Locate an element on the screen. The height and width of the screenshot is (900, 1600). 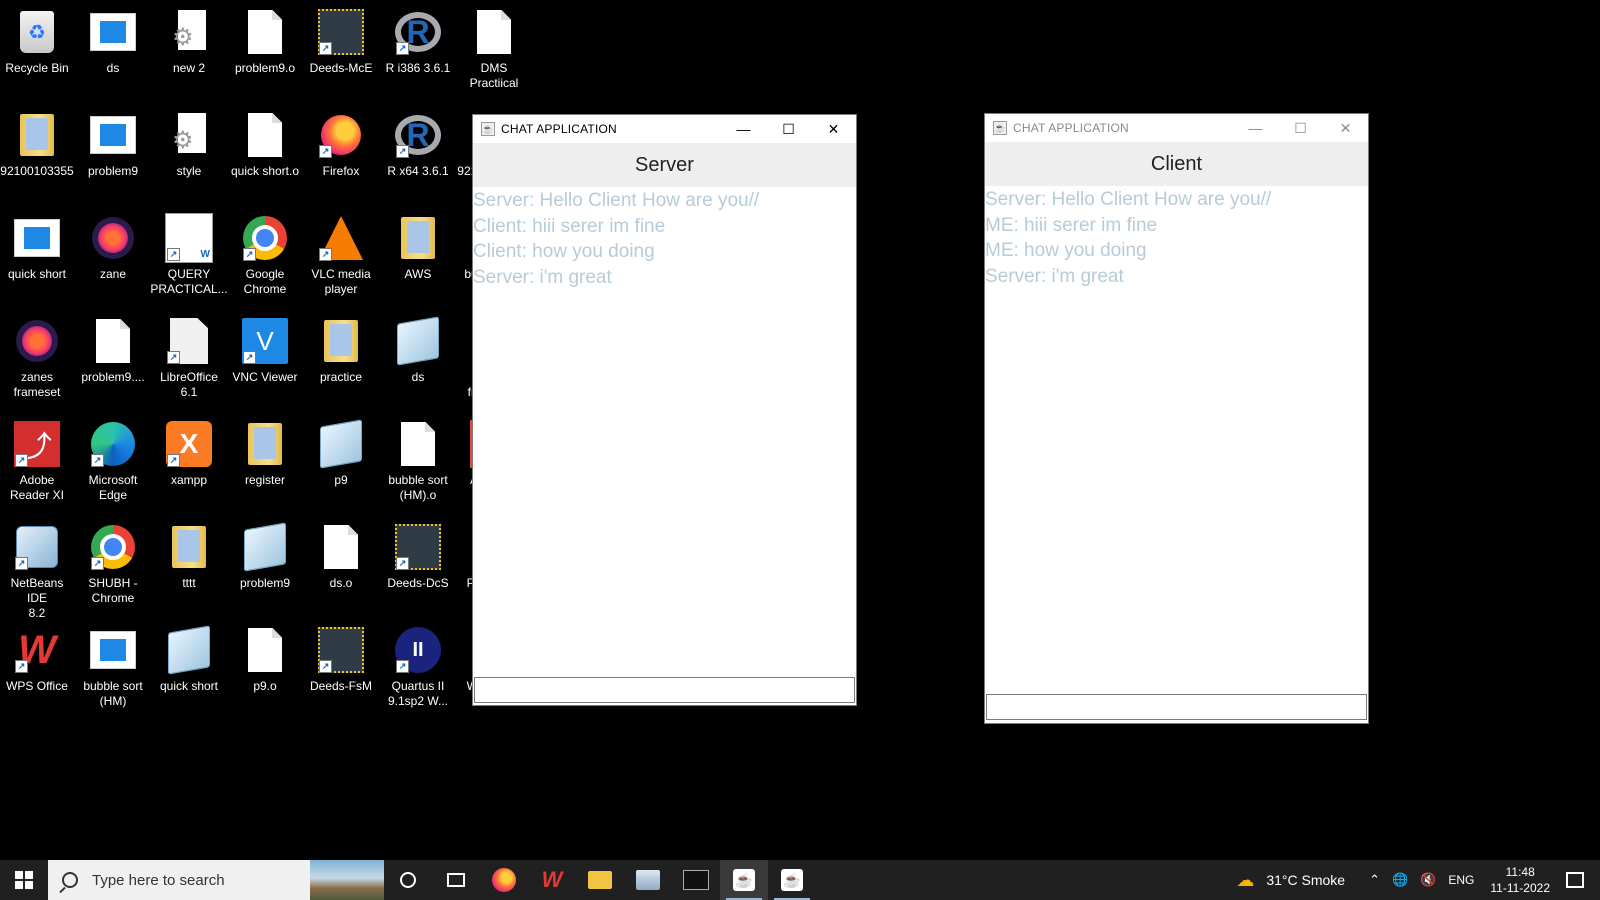
desktop-icon: 92100103355 is located at coordinates (37, 145).